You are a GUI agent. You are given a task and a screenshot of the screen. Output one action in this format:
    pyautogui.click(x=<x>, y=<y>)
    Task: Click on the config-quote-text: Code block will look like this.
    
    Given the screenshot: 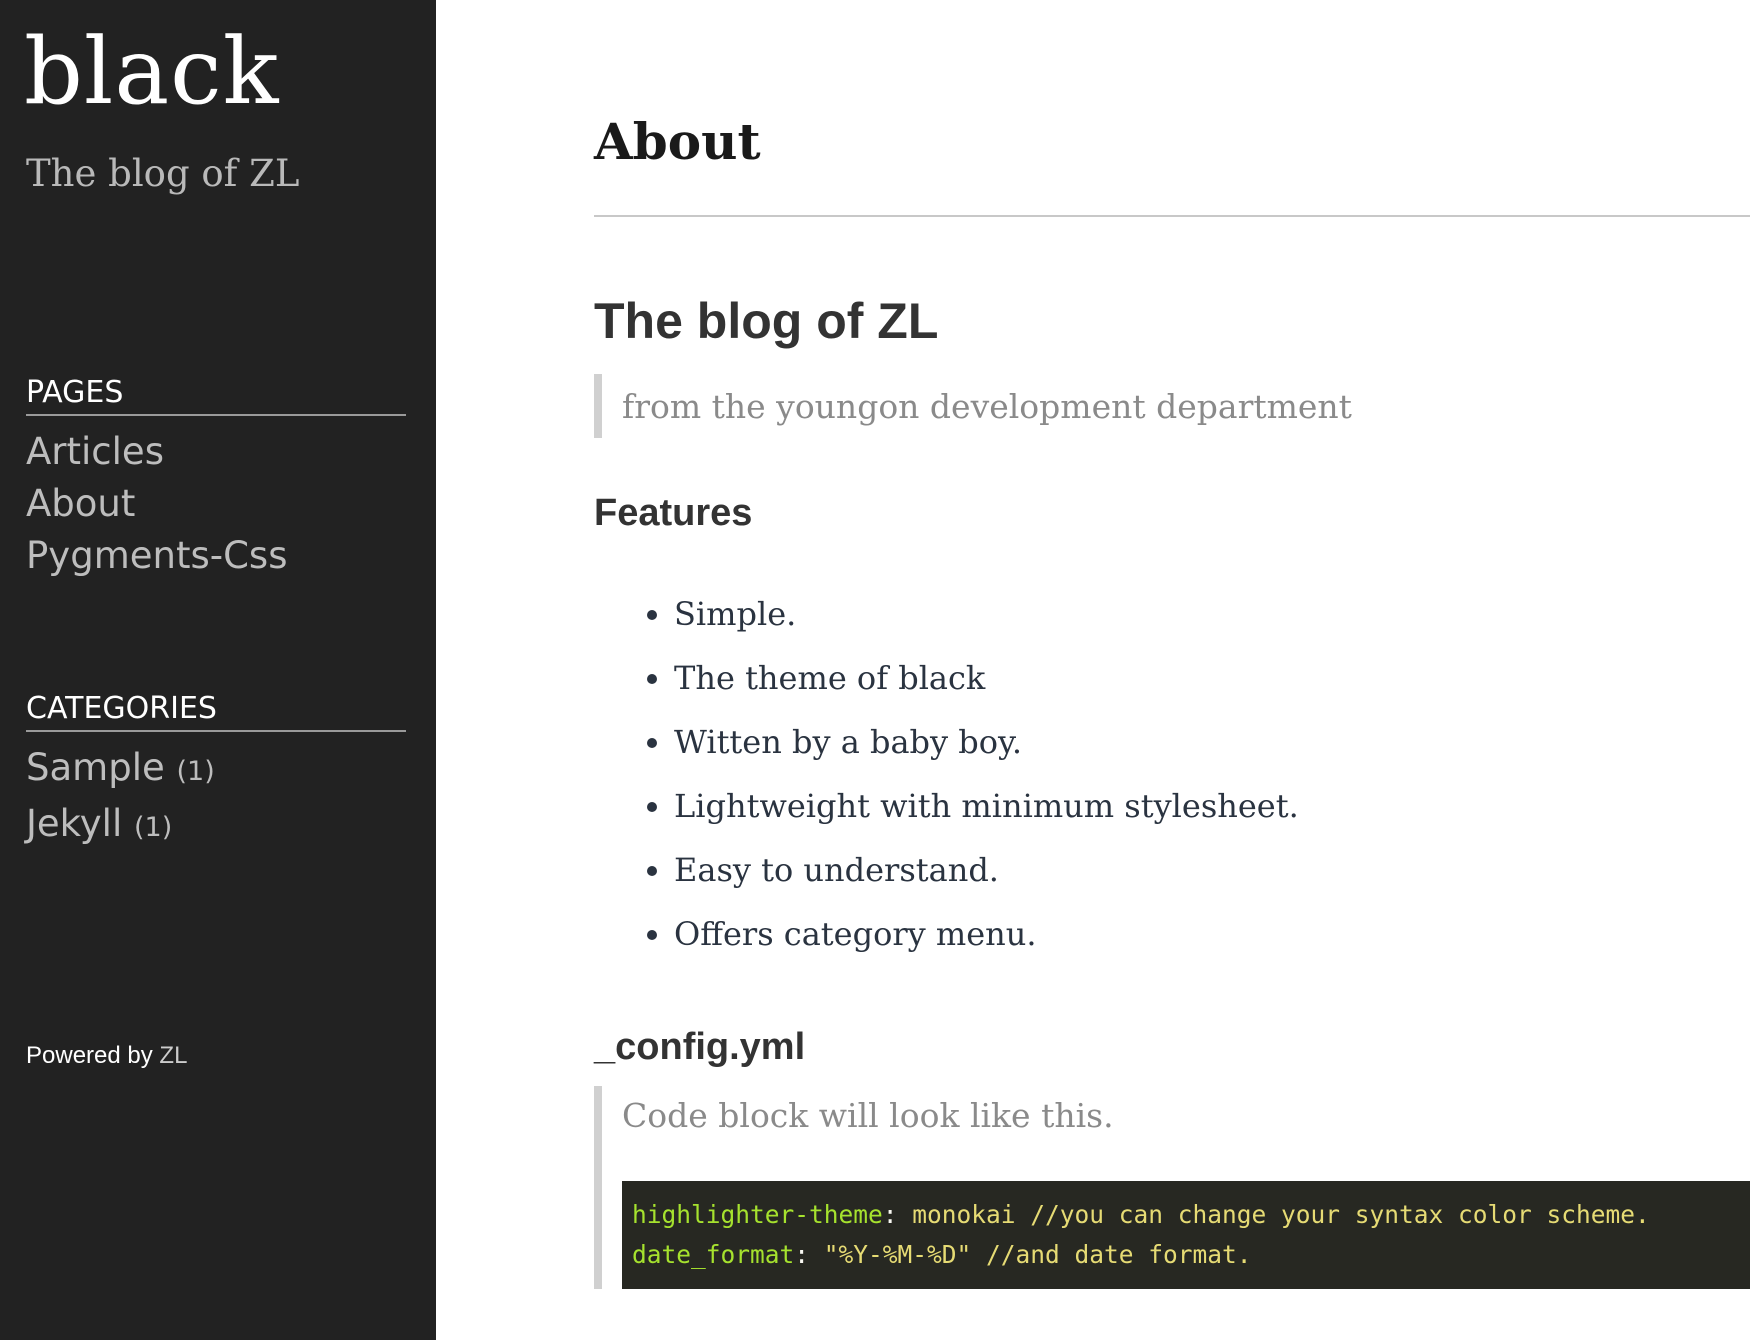 What is the action you would take?
    pyautogui.click(x=868, y=1115)
    